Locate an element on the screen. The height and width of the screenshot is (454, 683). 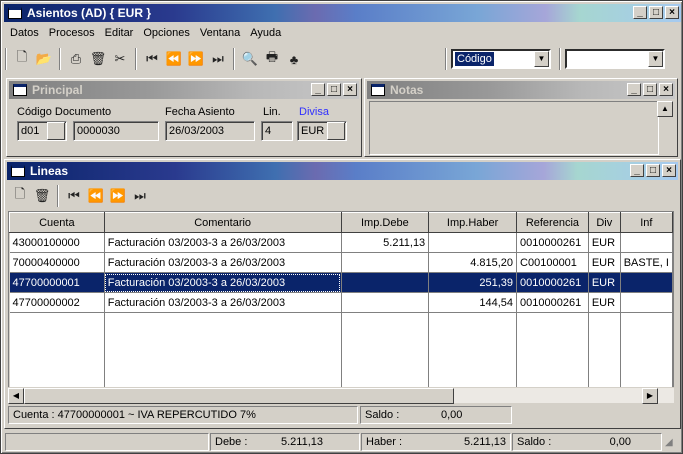
saldo-status: Saldo : 0,00 is located at coordinates (436, 415).